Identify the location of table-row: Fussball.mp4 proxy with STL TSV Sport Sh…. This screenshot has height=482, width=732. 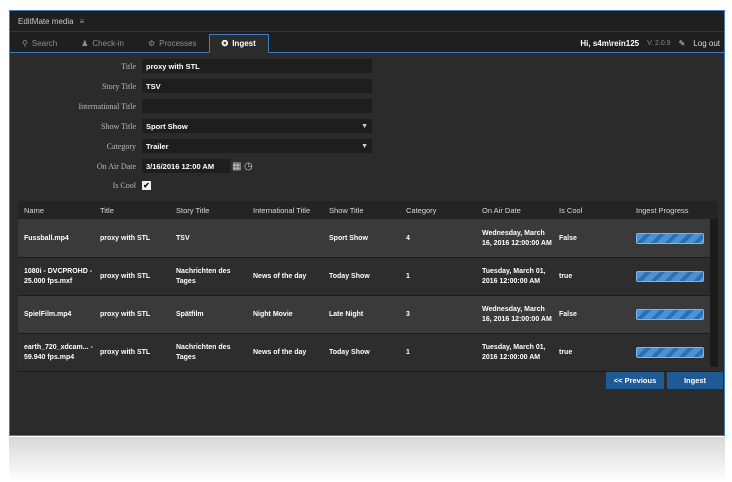
(368, 239).